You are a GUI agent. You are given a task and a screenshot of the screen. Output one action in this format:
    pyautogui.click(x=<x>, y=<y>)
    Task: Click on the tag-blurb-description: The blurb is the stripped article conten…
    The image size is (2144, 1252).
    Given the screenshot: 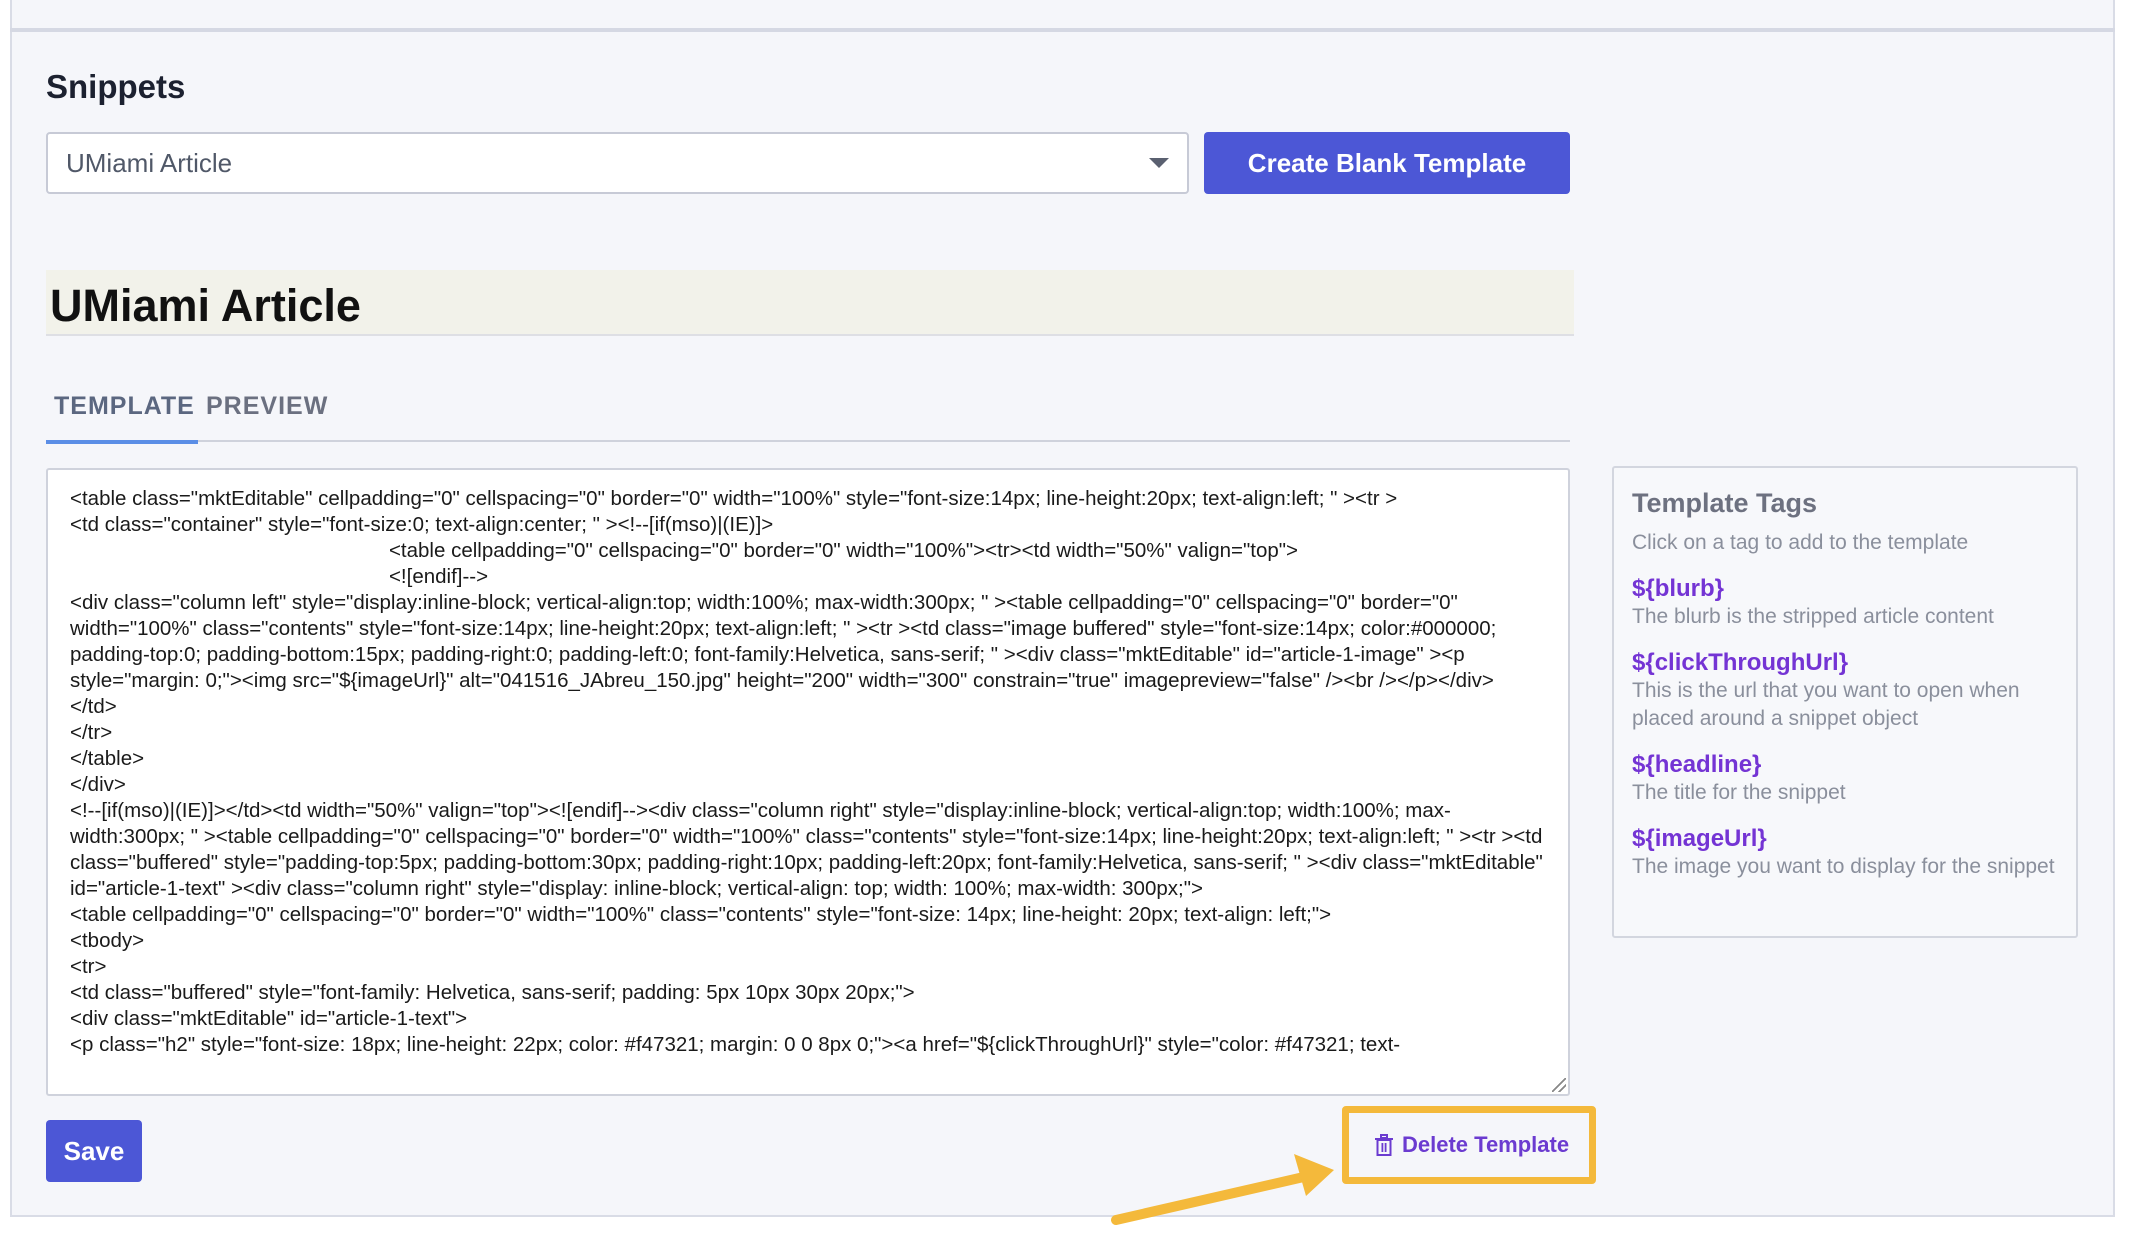 What is the action you would take?
    pyautogui.click(x=1813, y=616)
    